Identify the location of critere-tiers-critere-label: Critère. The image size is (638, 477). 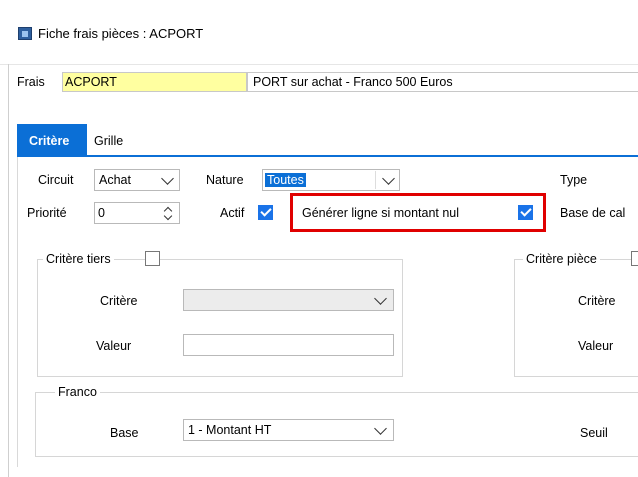
(119, 301).